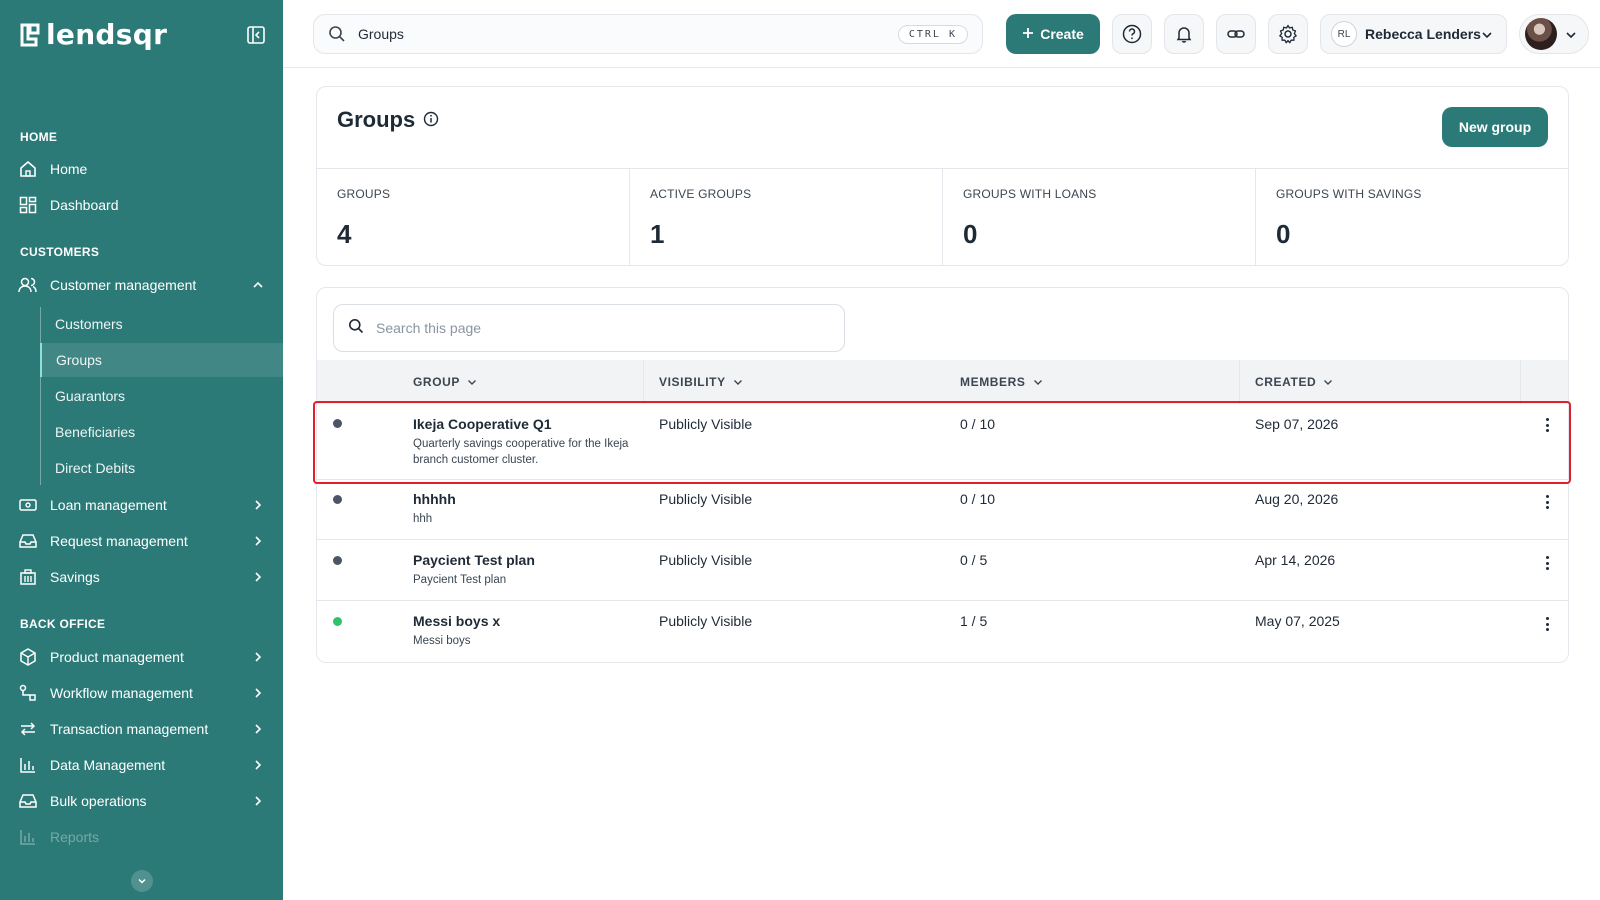 This screenshot has height=900, width=1600. Describe the element at coordinates (474, 560) in the screenshot. I see `group-name: Paycient Test plan` at that location.